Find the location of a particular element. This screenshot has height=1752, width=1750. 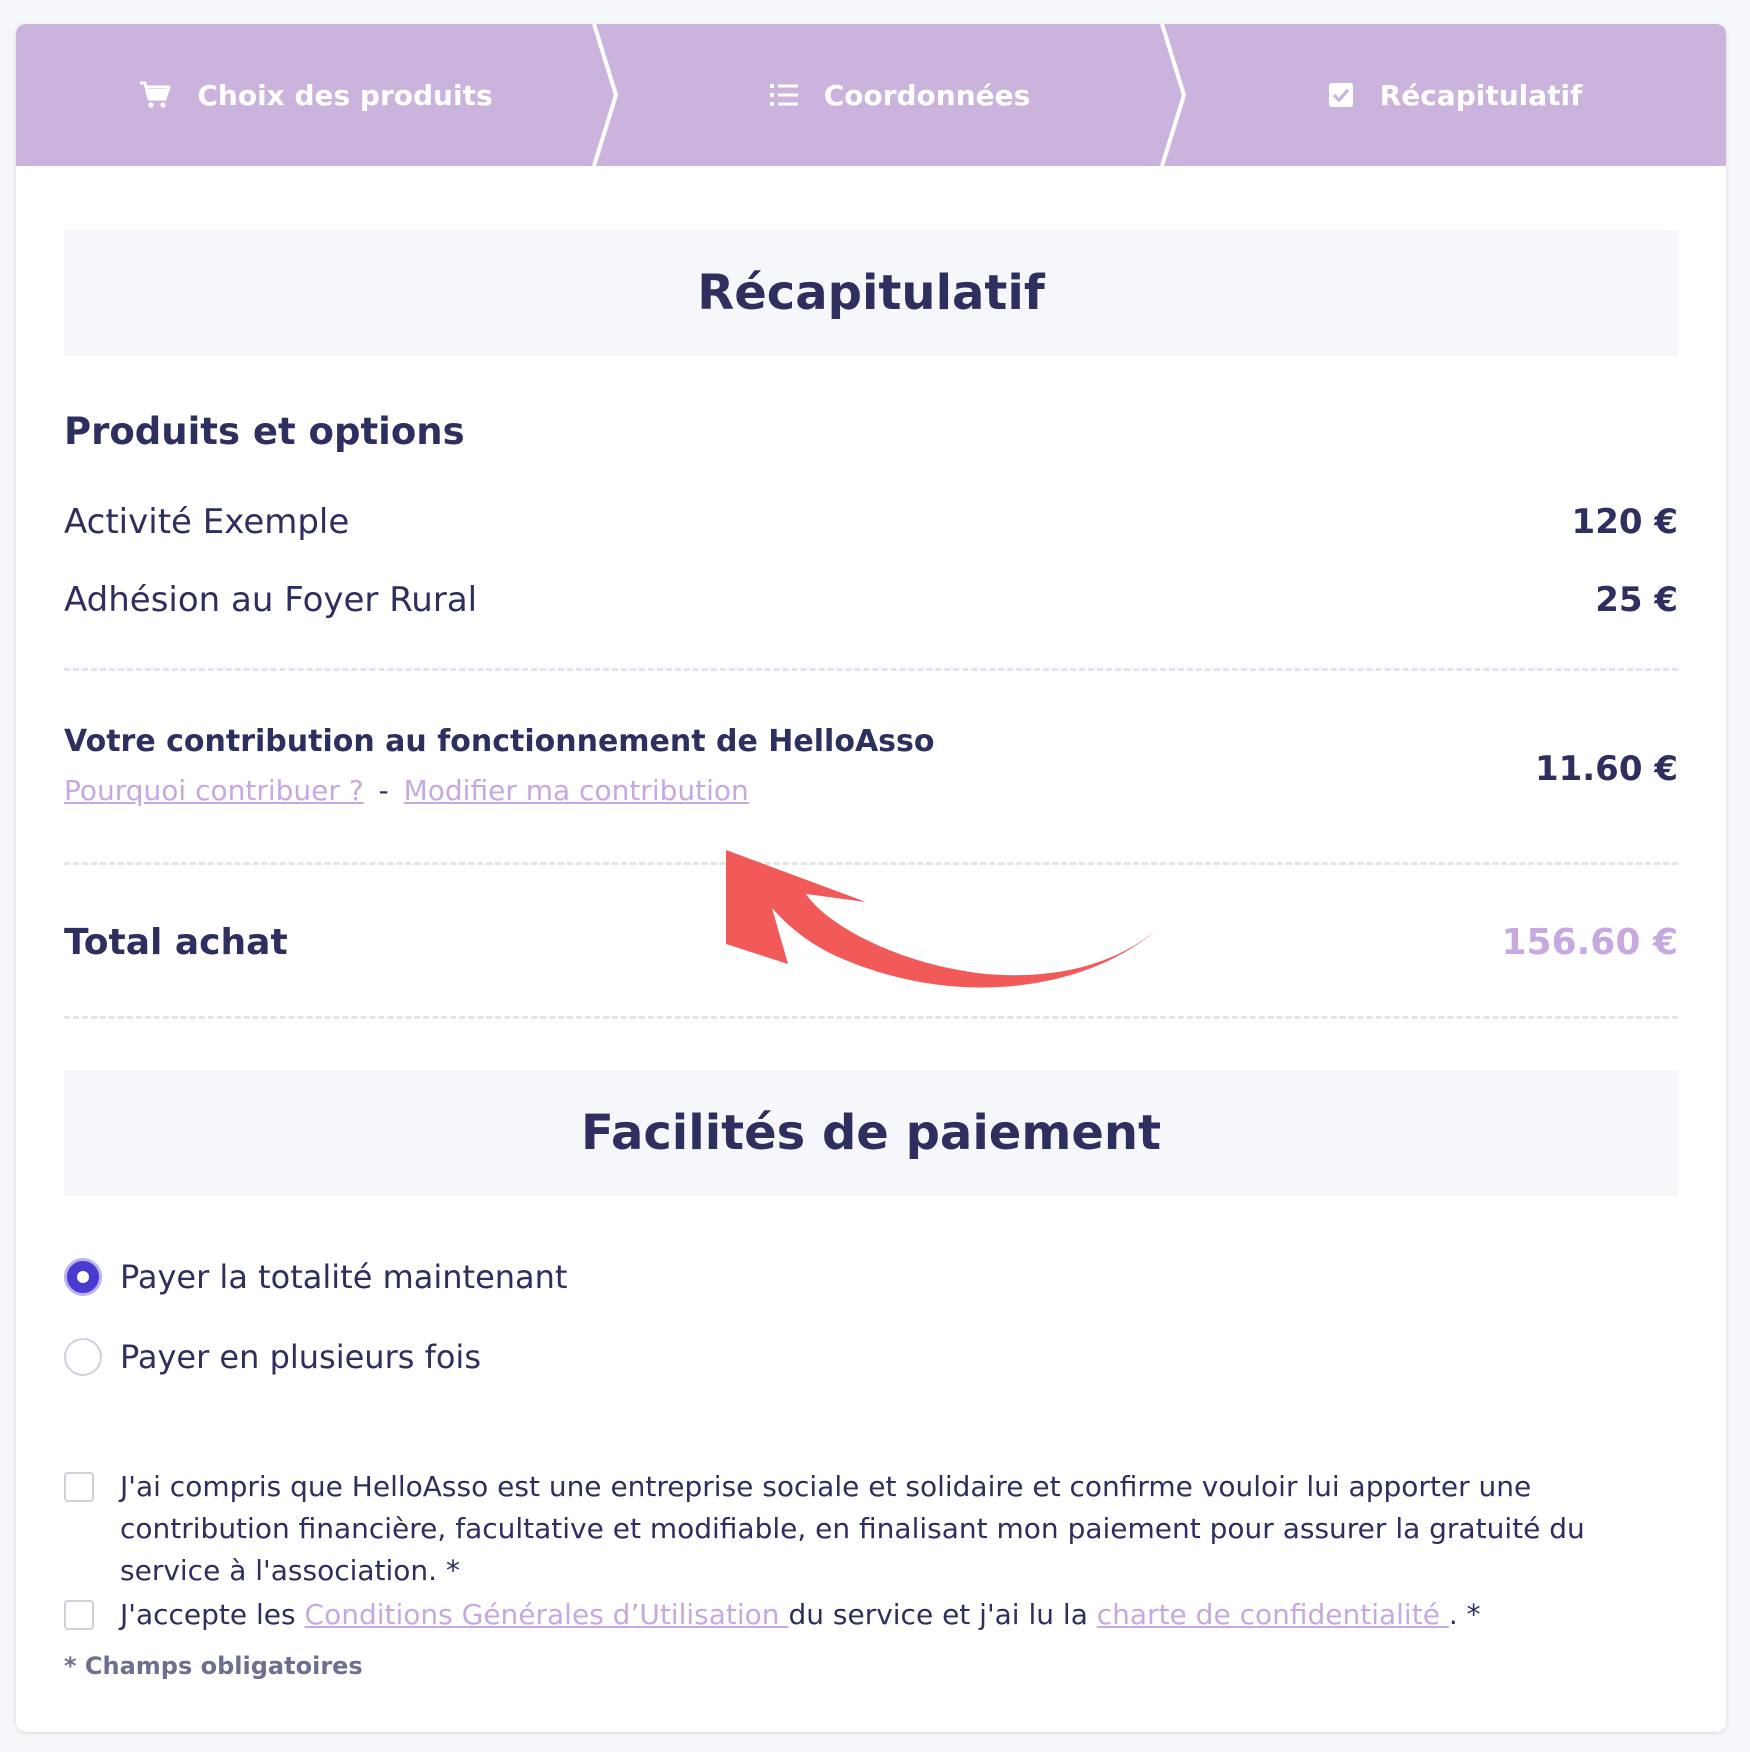

contribution-price: 11.60 € is located at coordinates (1606, 769).